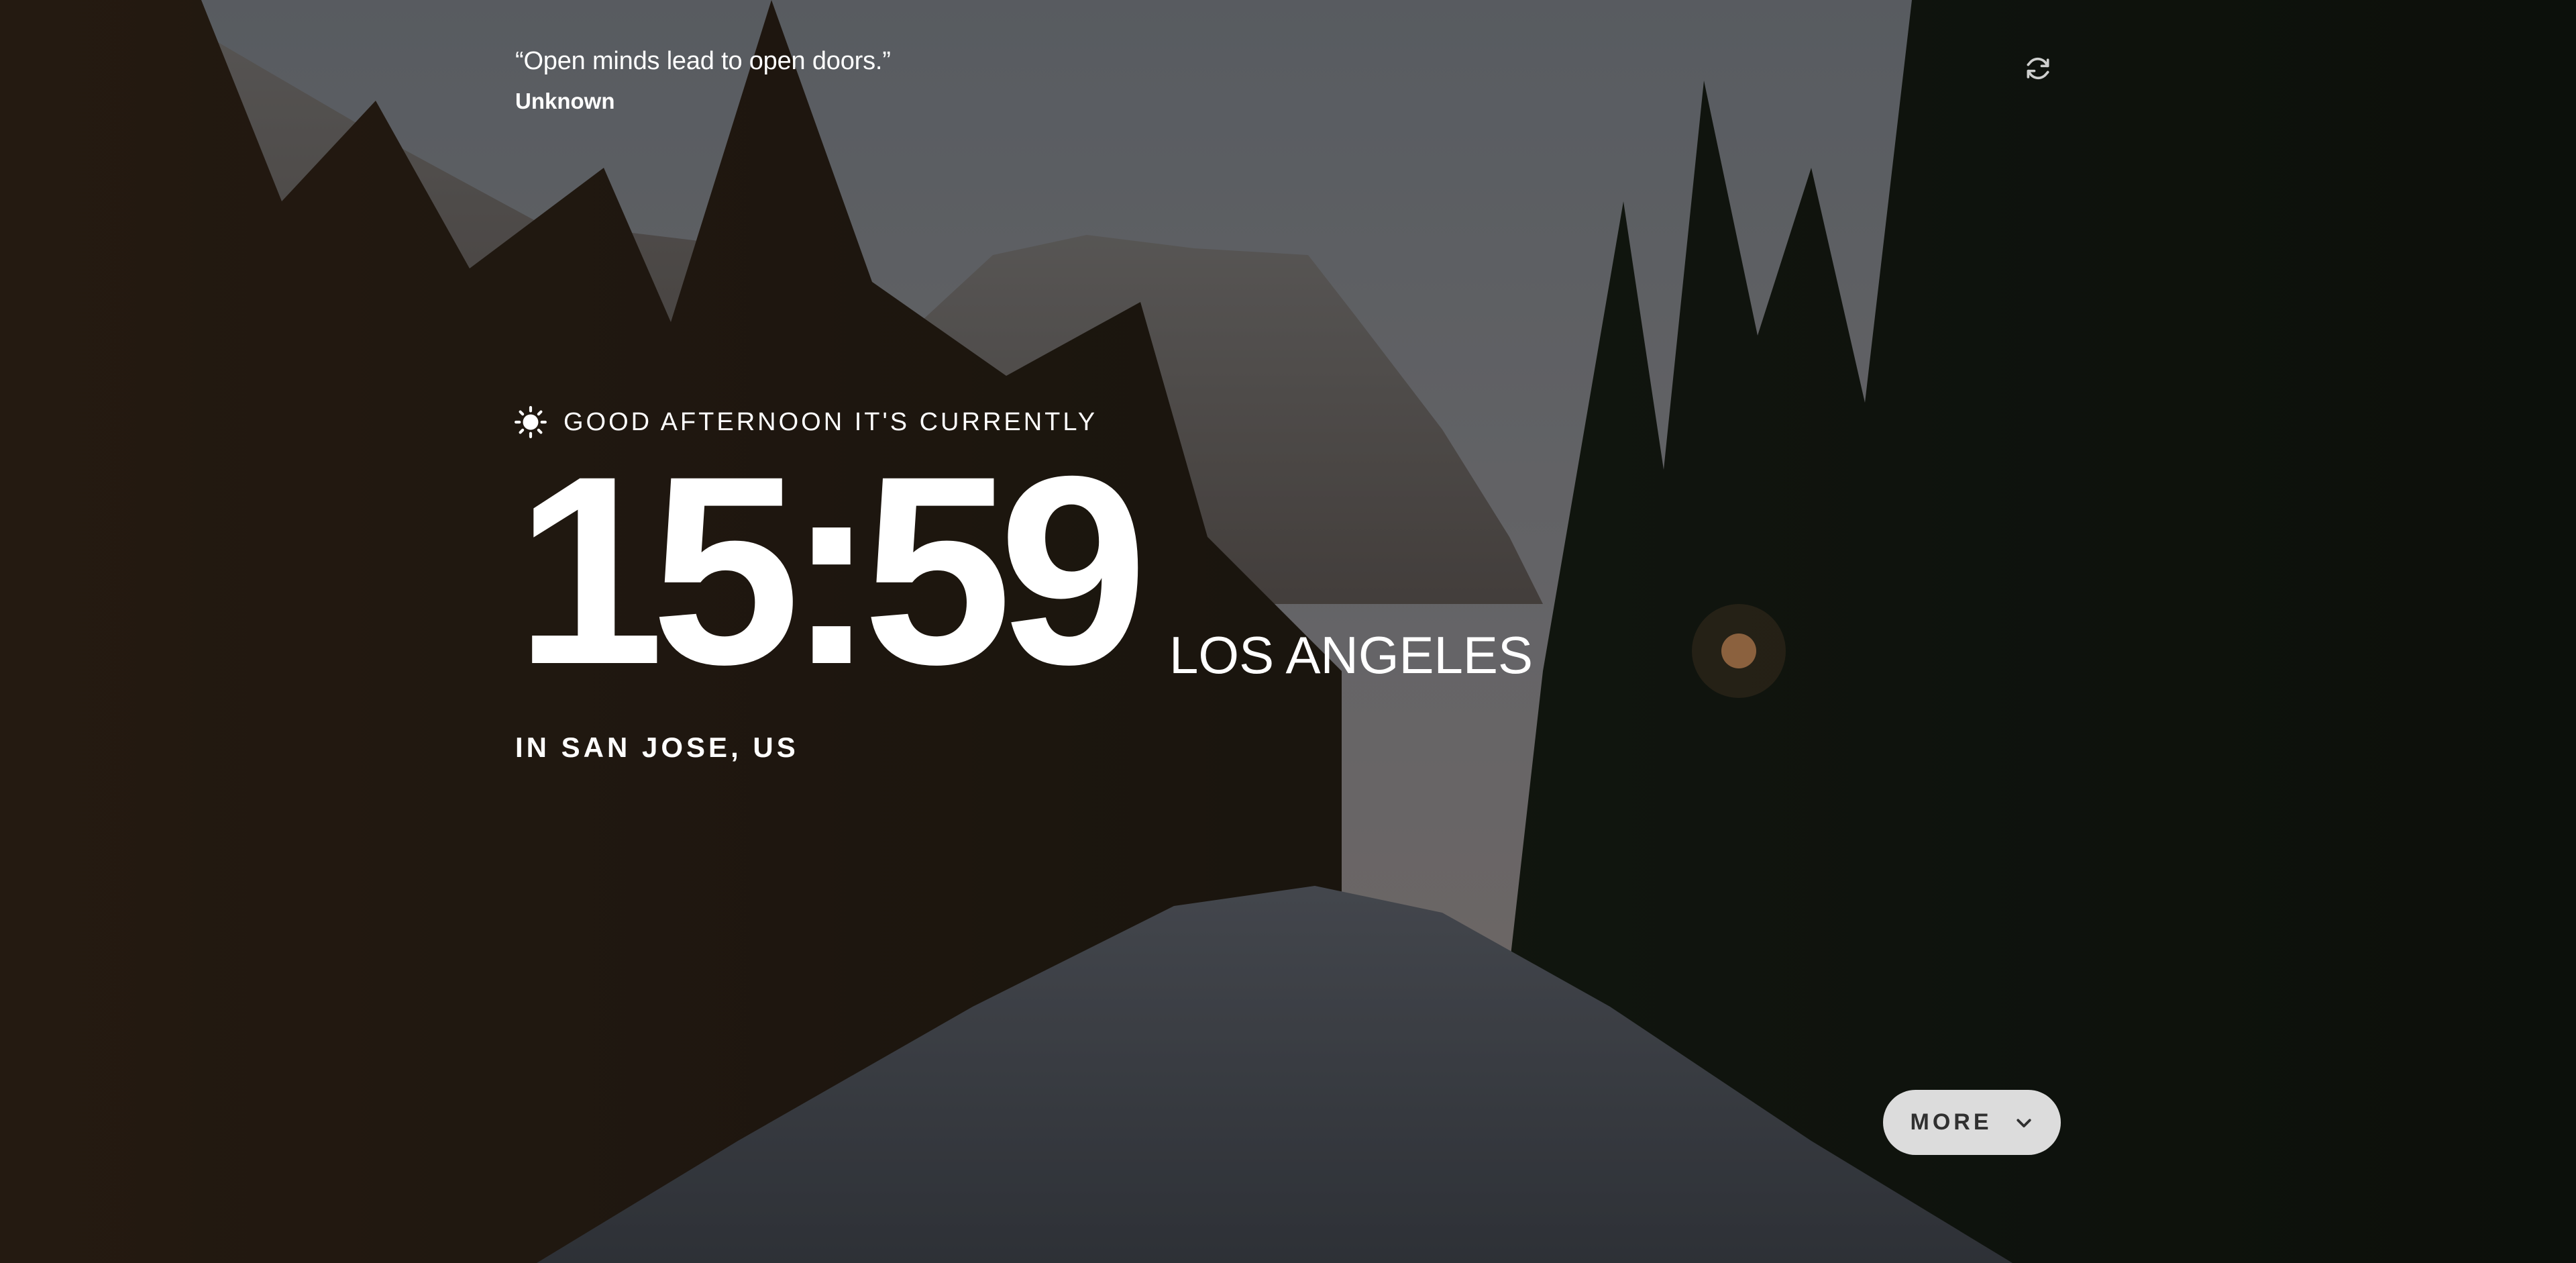 This screenshot has width=2576, height=1263. I want to click on quote-author: Unknown, so click(565, 101).